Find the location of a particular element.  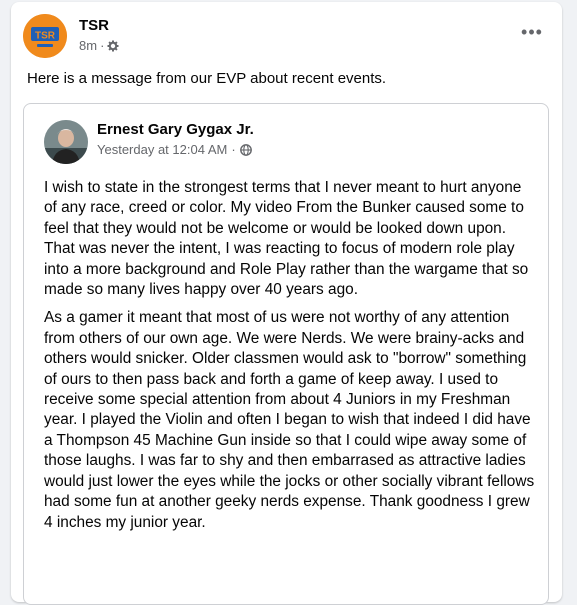

profile-photo-icon is located at coordinates (66, 142).